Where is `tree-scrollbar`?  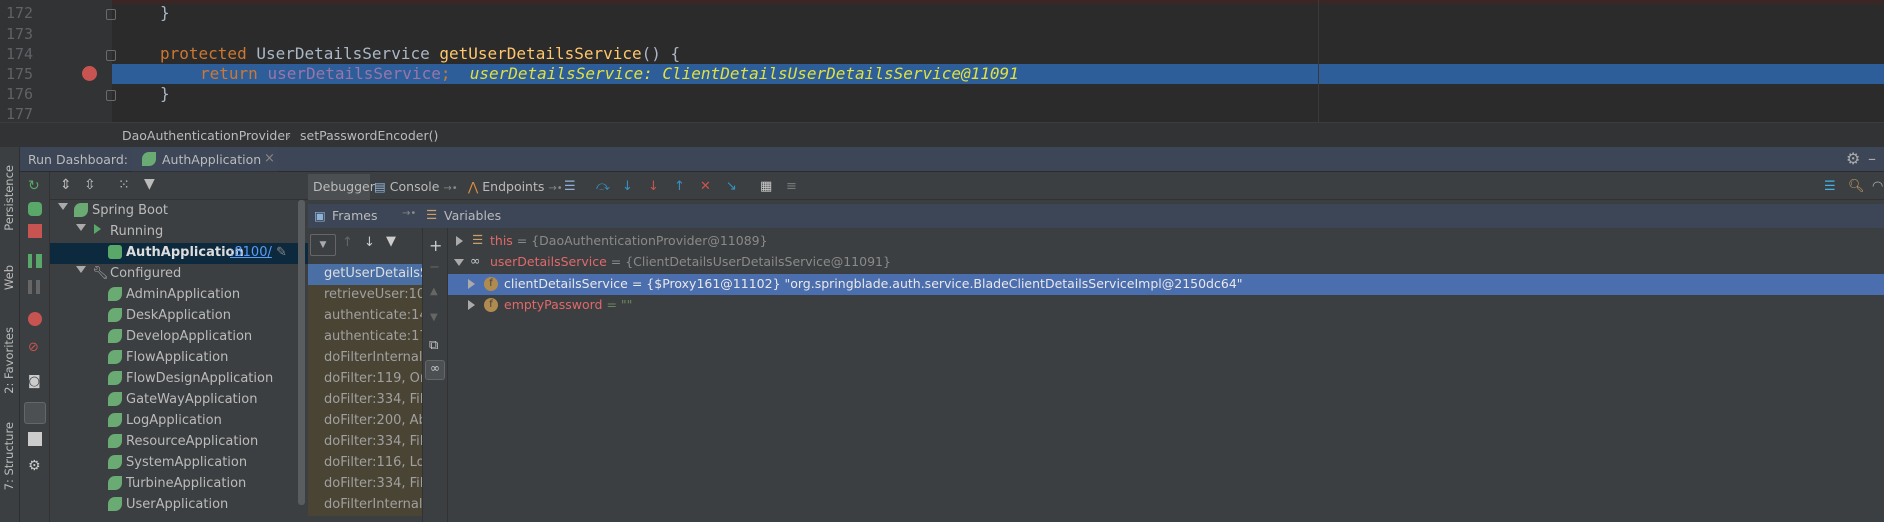 tree-scrollbar is located at coordinates (301, 352).